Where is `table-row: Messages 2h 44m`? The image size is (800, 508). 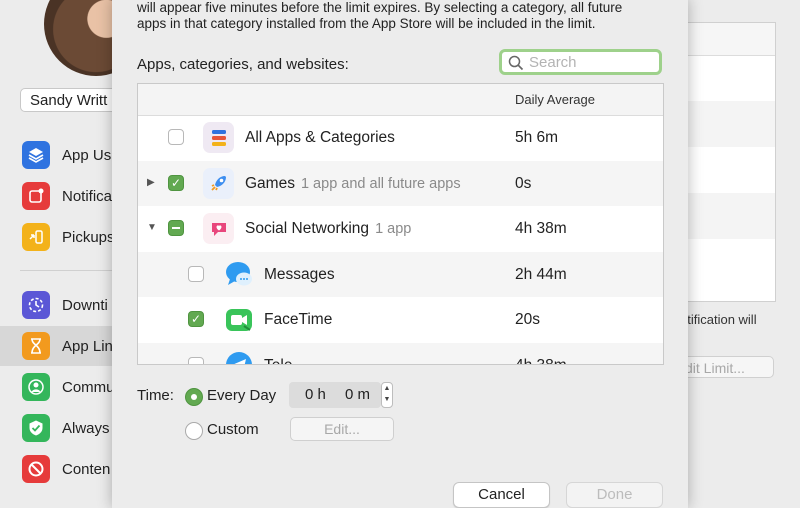 table-row: Messages 2h 44m is located at coordinates (400, 274).